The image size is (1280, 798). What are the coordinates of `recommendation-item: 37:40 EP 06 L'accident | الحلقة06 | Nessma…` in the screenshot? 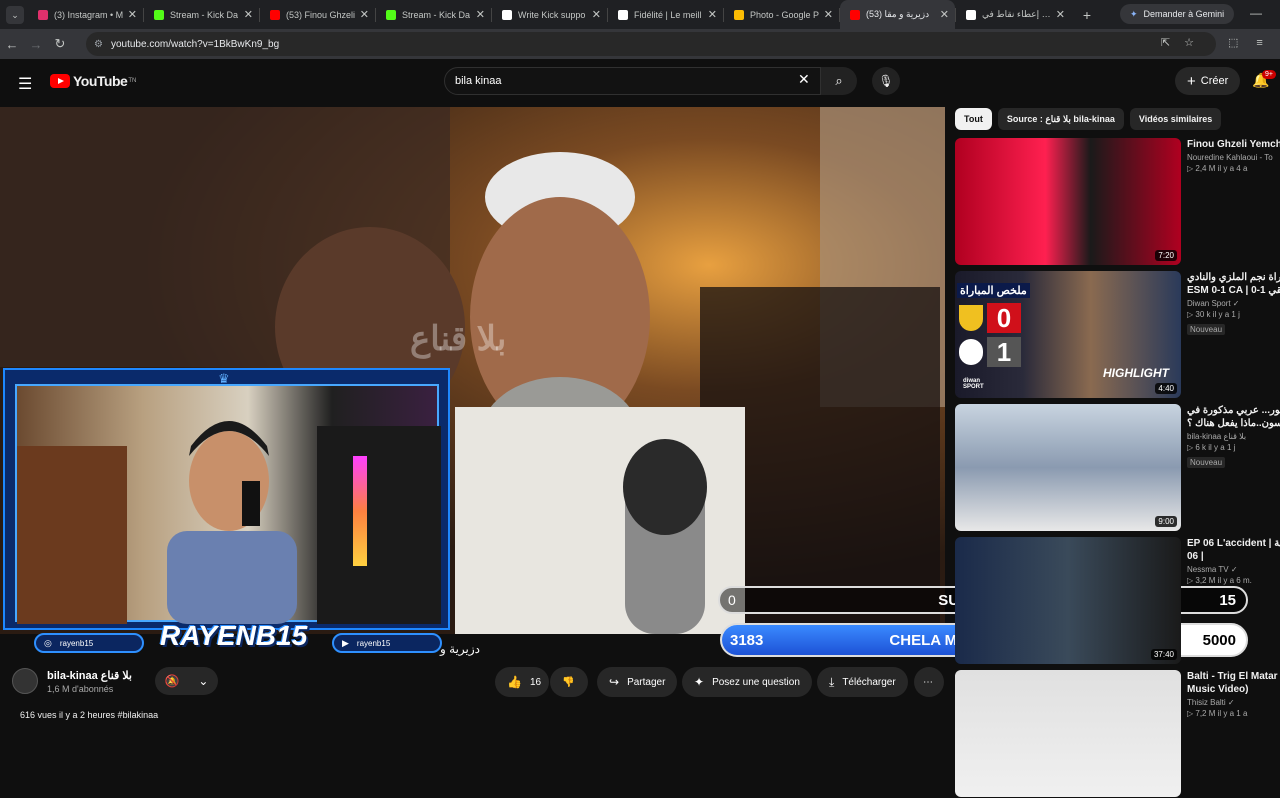 It's located at (1117, 601).